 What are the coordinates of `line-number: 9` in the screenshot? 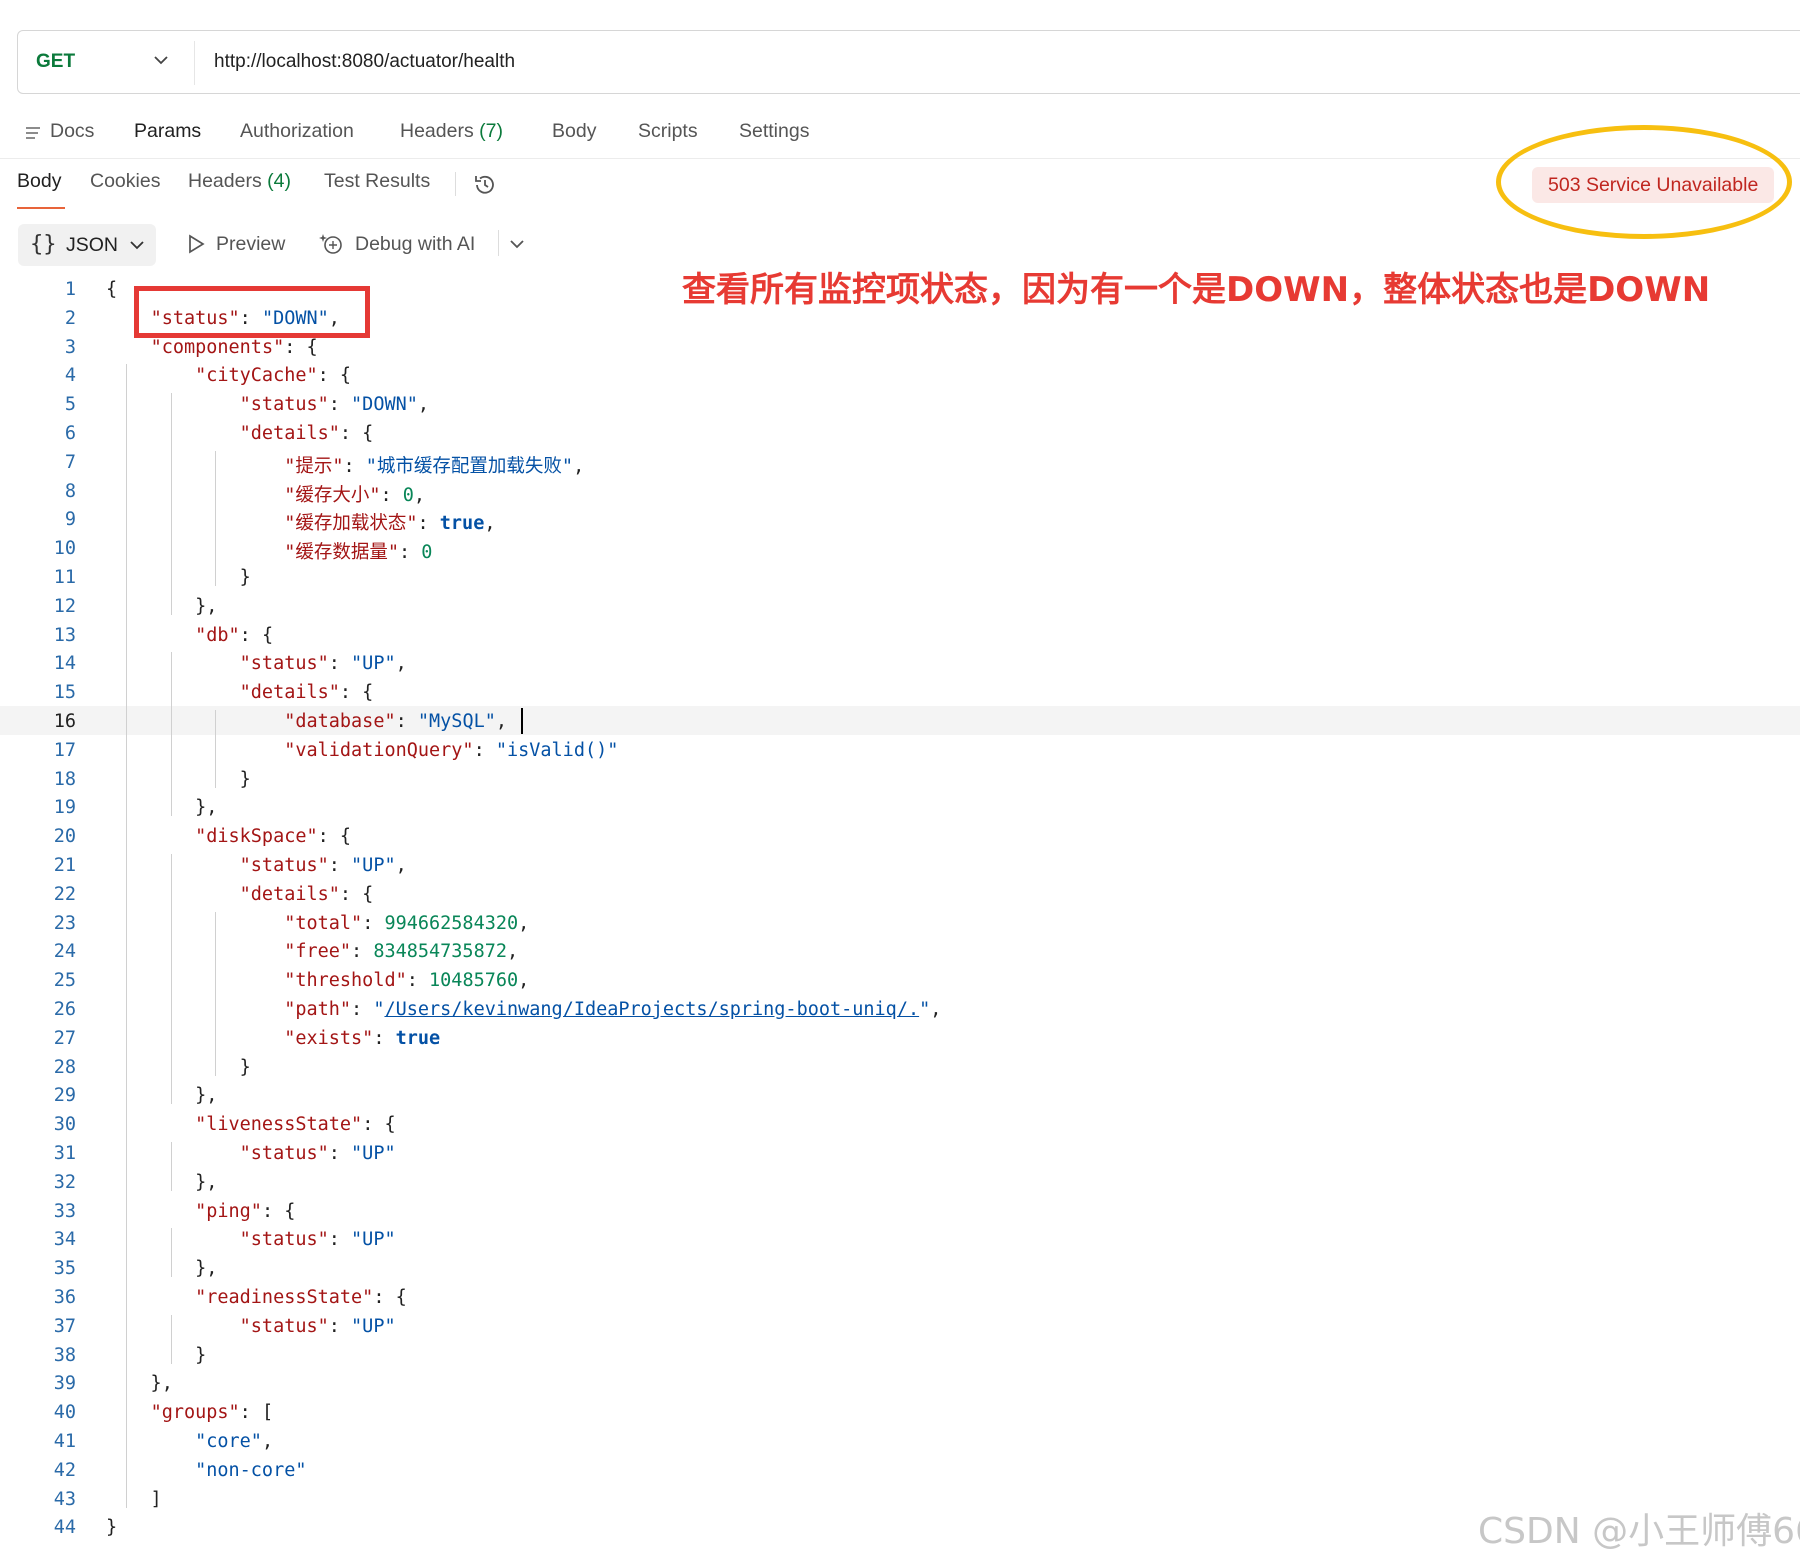 It's located at (70, 520).